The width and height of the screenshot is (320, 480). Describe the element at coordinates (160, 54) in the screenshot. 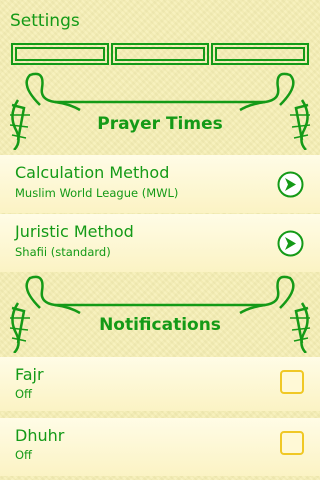

I see `decorative-border` at that location.